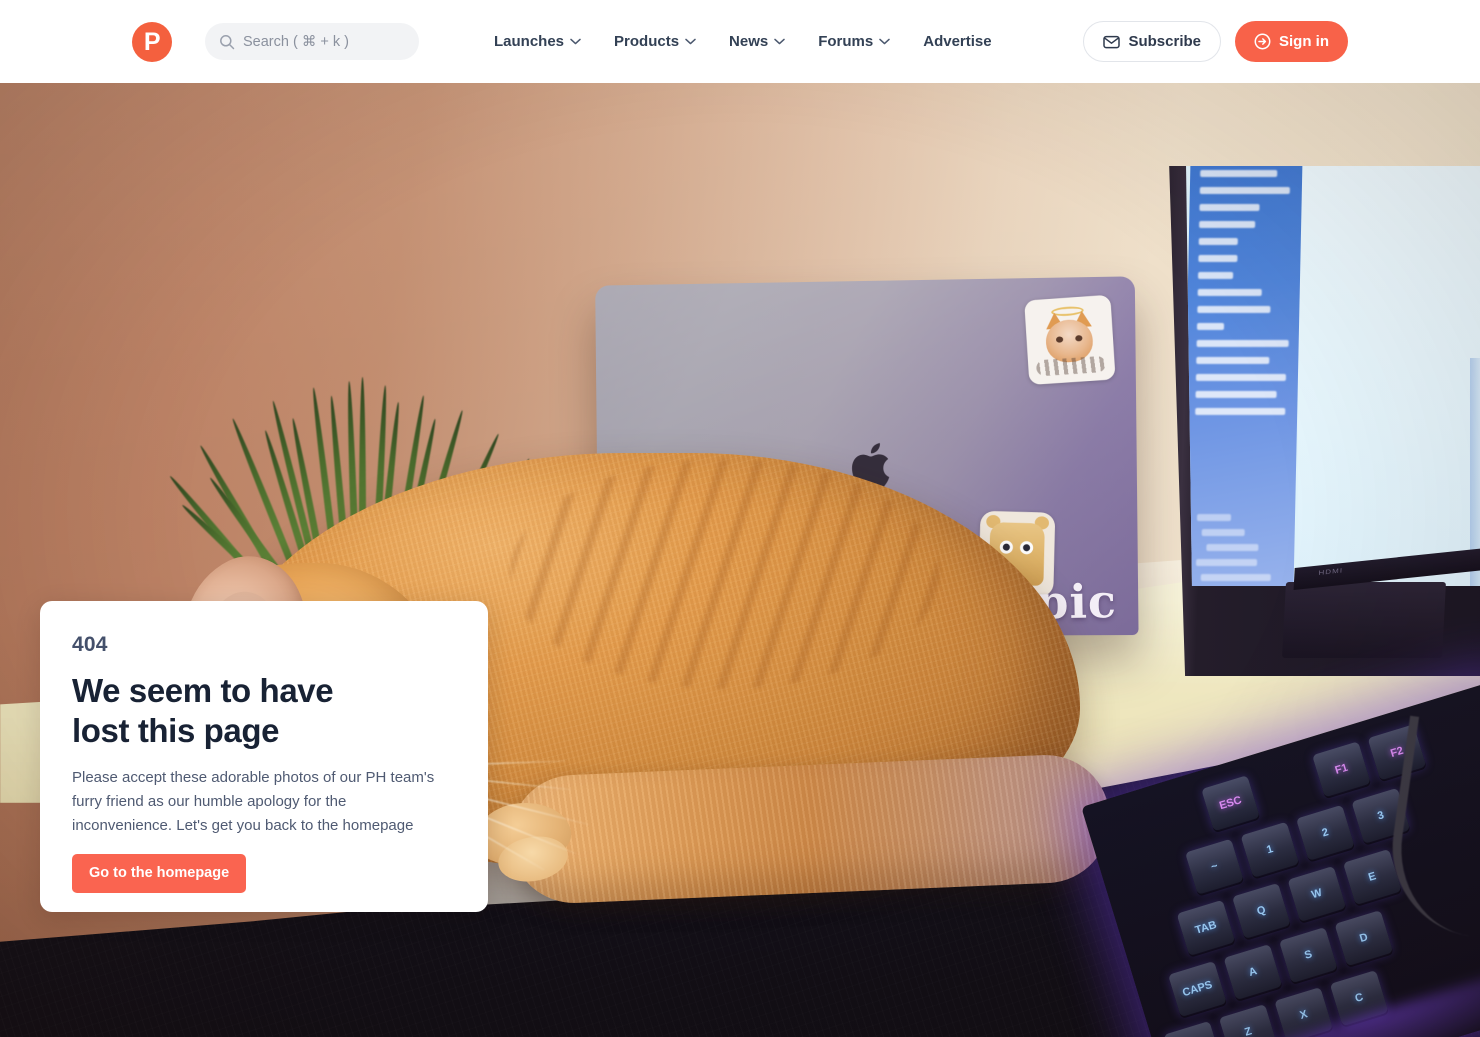 This screenshot has width=1480, height=1037. I want to click on monitor-stand: HDMI, so click(1381, 603).